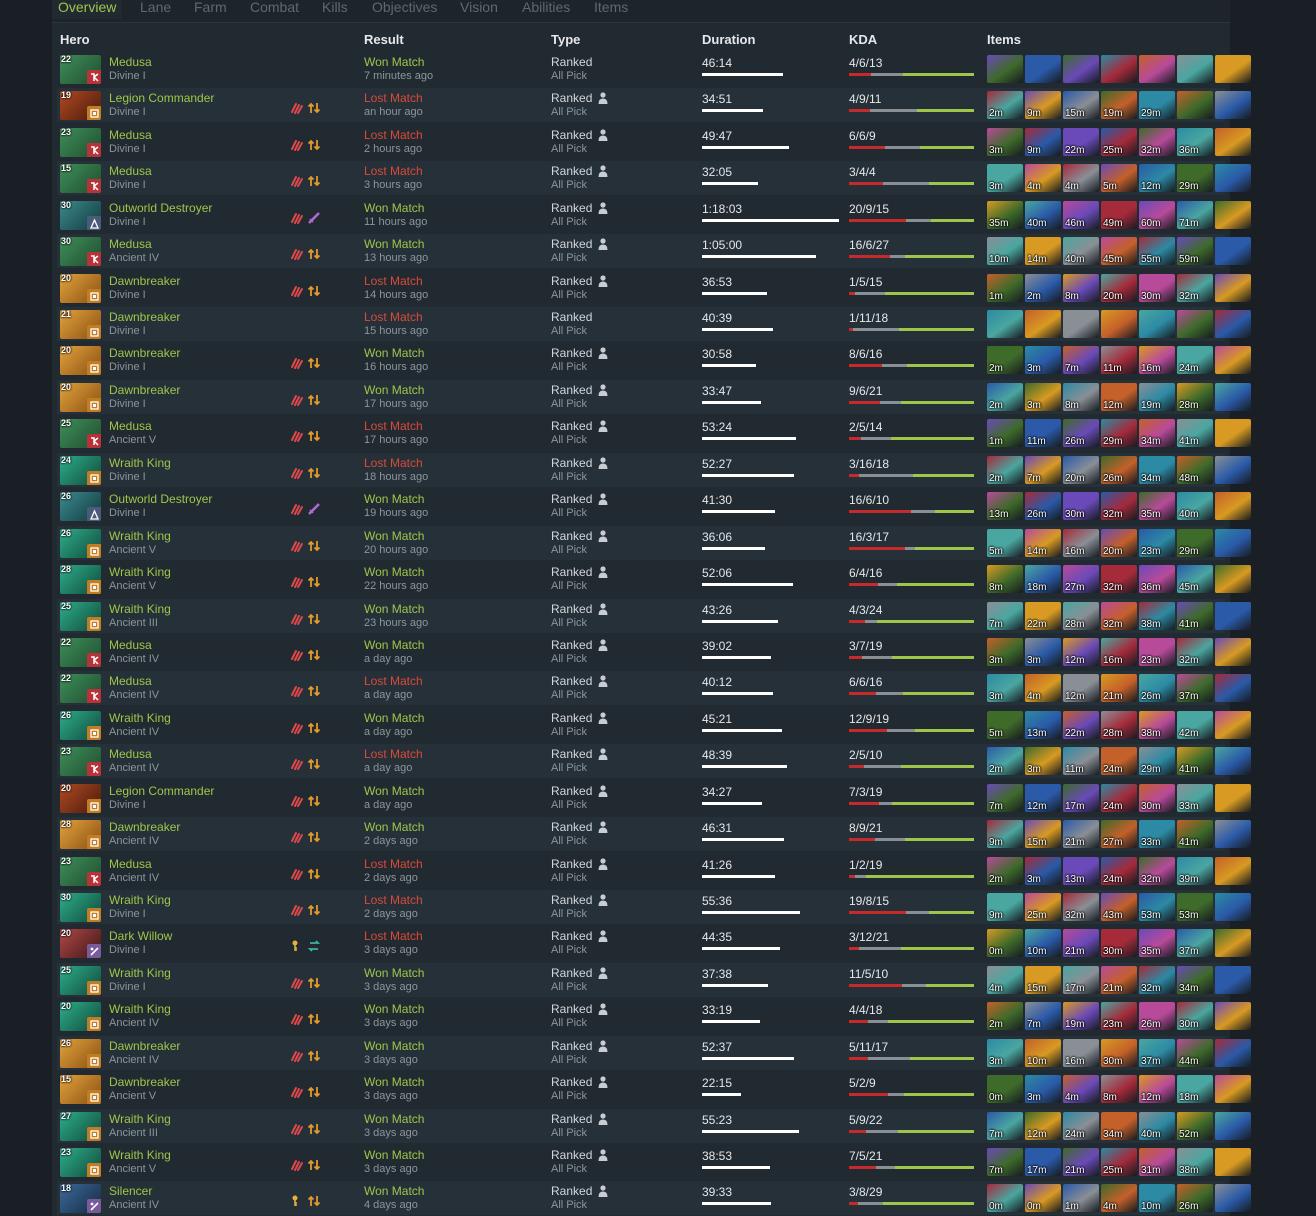 The image size is (1316, 1216). Describe the element at coordinates (1119, 214) in the screenshot. I see `item-icon: 49m` at that location.